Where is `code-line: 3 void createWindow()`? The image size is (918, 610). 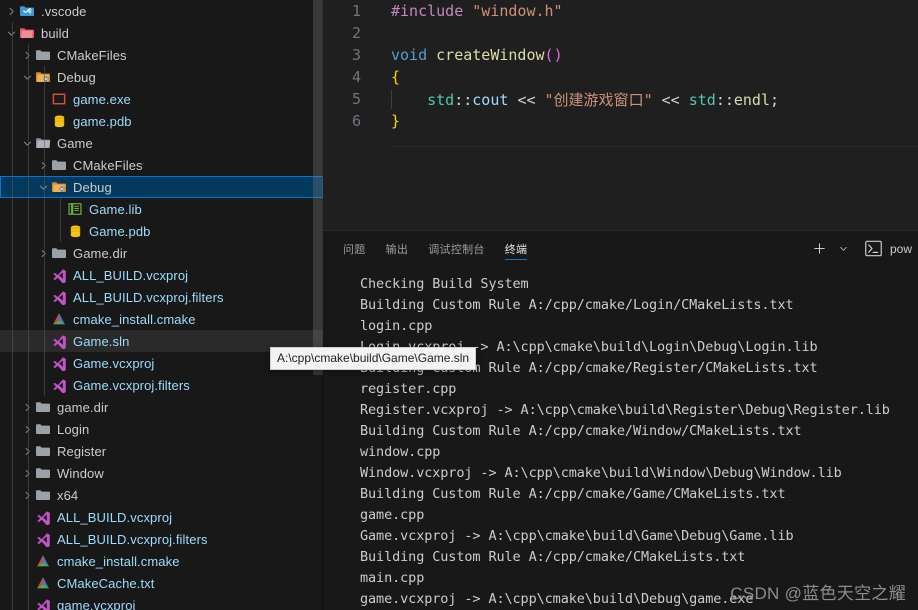 code-line: 3 void createWindow() is located at coordinates (620, 55).